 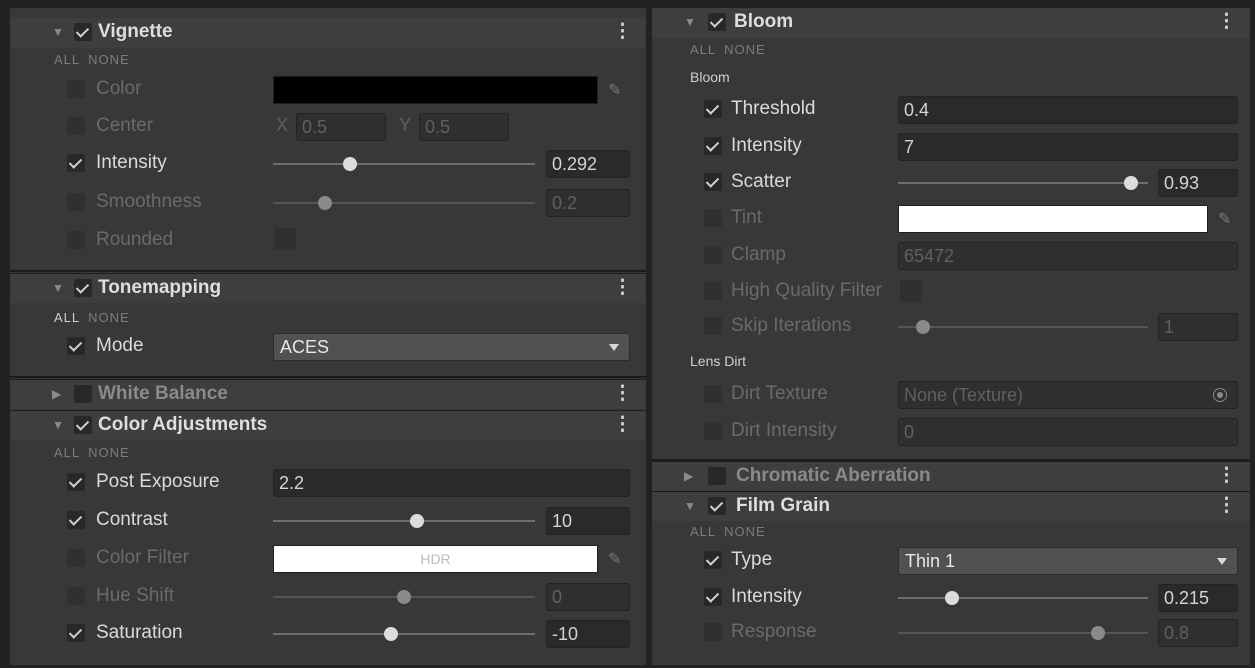 I want to click on center-x-input: 0.5, so click(x=341, y=127).